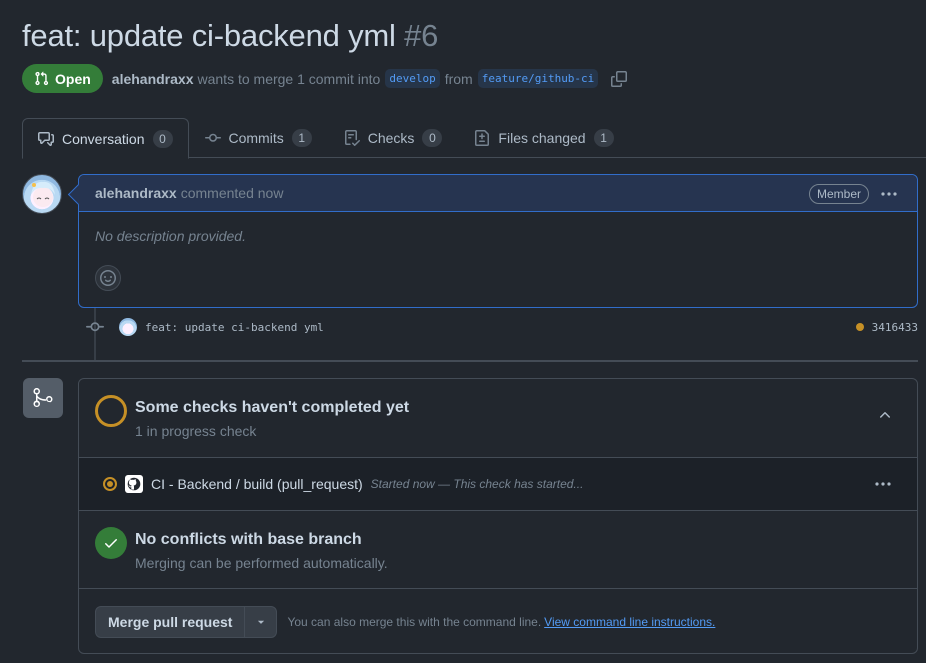 Image resolution: width=926 pixels, height=663 pixels. Describe the element at coordinates (289, 78) in the screenshot. I see `merge-text: wants to merge 1 commit into` at that location.